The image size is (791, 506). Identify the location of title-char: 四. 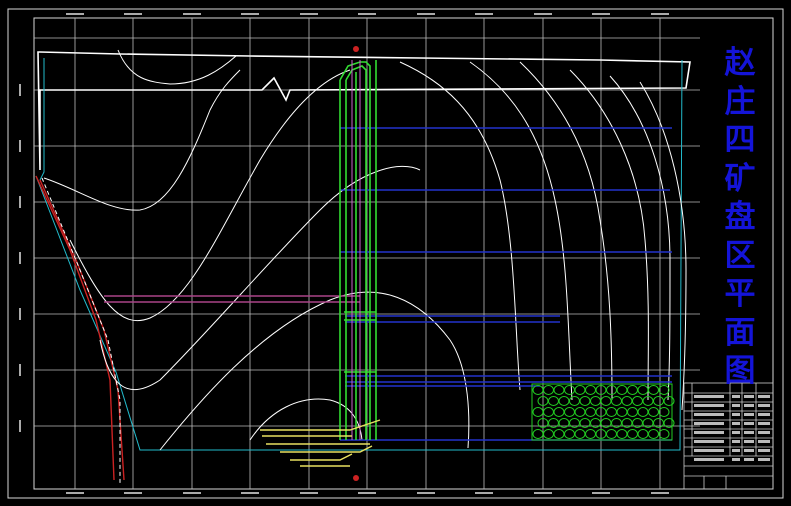
(740, 140).